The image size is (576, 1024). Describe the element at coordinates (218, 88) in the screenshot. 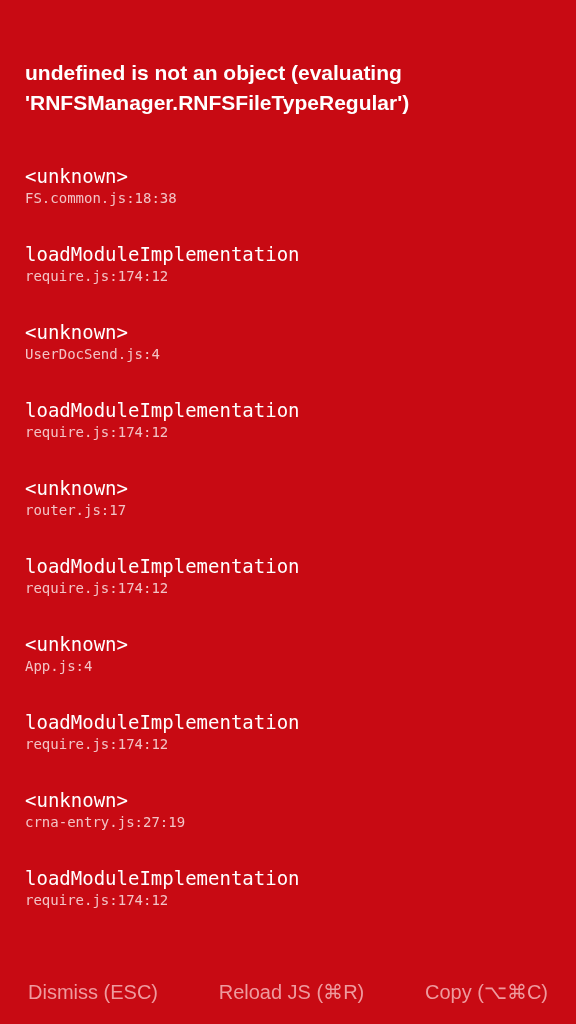

I see `error-message: undefined is not an object (evaluating 'RNFSManager.RNFSFileTypeRegular')` at that location.